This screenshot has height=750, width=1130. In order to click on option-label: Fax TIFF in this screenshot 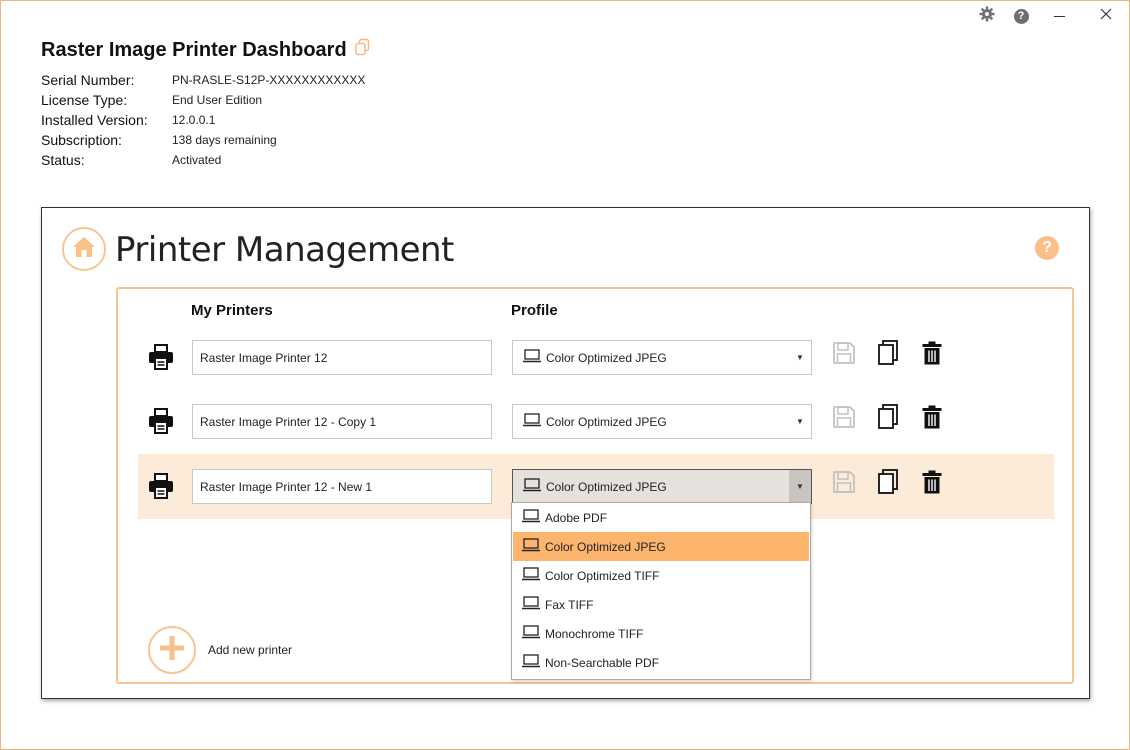, I will do `click(569, 604)`.